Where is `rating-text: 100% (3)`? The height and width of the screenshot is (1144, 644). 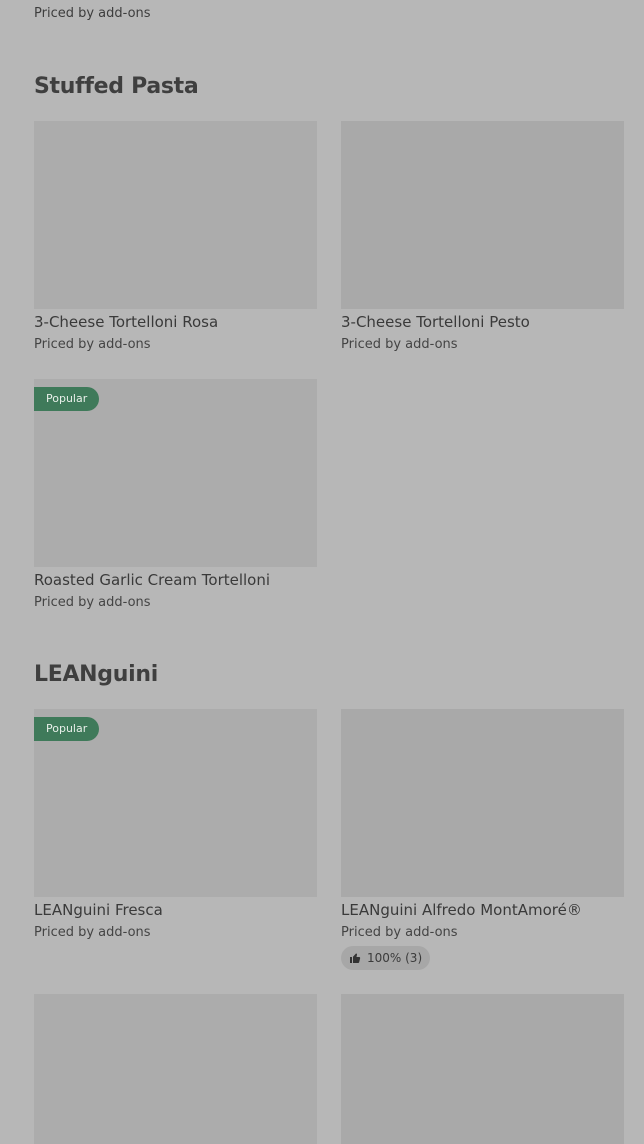 rating-text: 100% (3) is located at coordinates (395, 958).